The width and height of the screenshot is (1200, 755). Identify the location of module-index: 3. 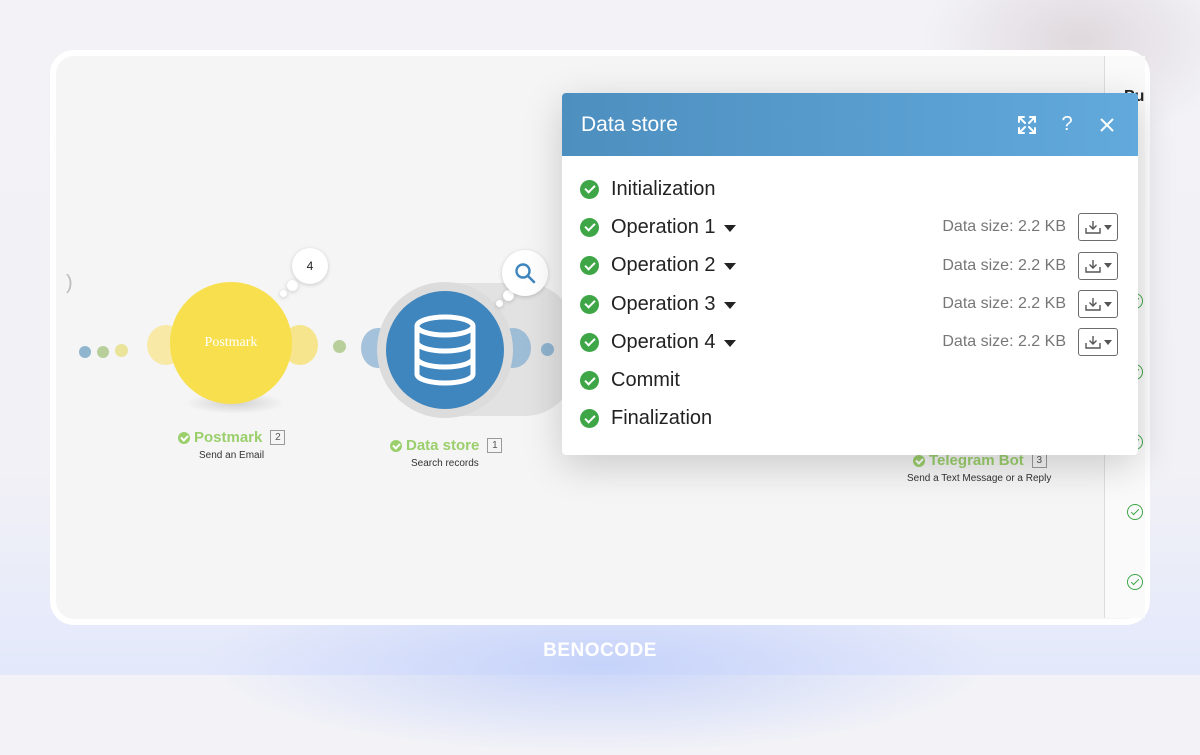
(1039, 460).